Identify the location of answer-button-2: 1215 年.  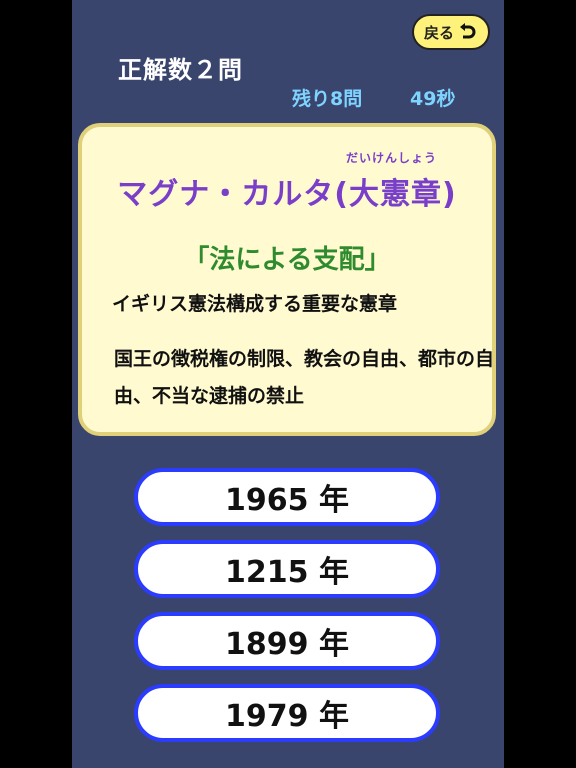
(287, 569).